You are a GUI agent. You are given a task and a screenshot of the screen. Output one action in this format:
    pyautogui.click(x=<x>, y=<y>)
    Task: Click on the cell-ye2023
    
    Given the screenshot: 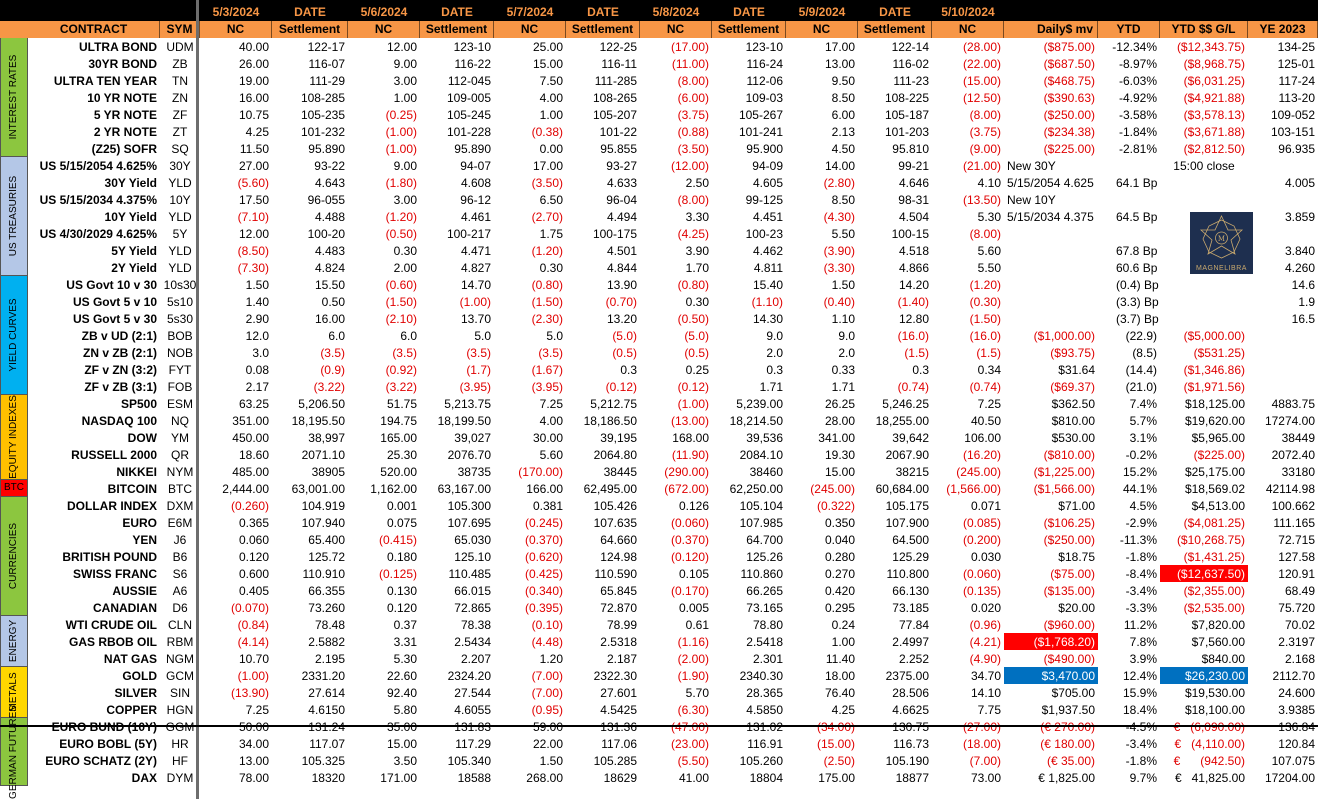 What is the action you would take?
    pyautogui.click(x=1283, y=233)
    